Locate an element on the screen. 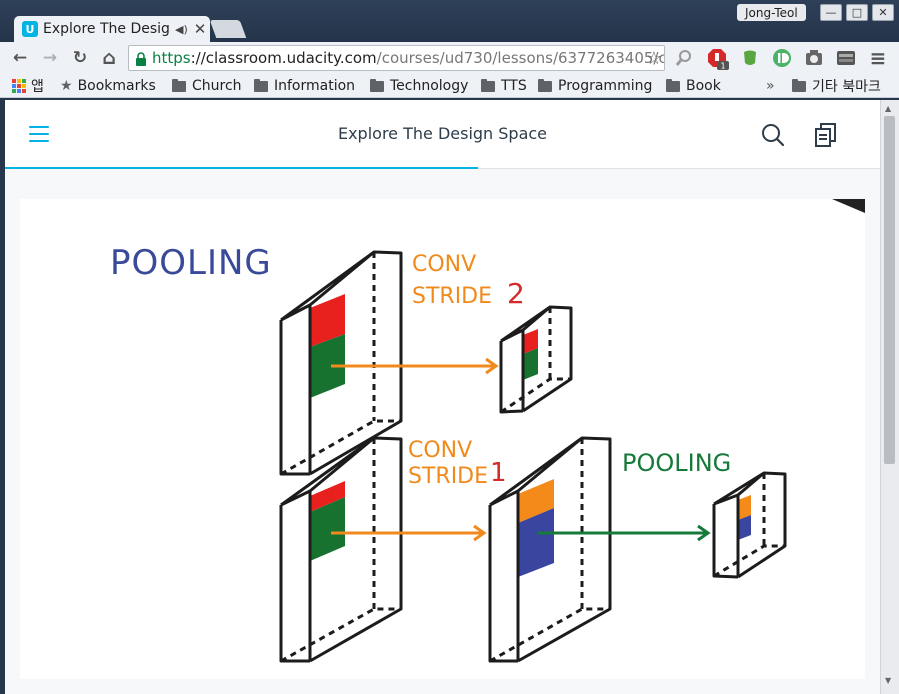  scroll-down-icon: ▼ is located at coordinates (888, 680).